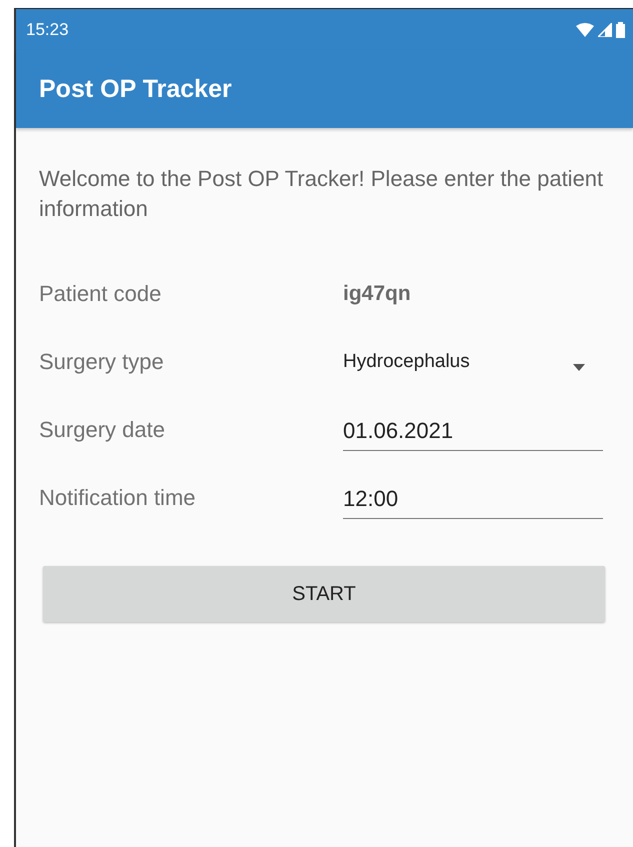 Image resolution: width=633 pixels, height=847 pixels. Describe the element at coordinates (620, 30) in the screenshot. I see `battery-icon` at that location.